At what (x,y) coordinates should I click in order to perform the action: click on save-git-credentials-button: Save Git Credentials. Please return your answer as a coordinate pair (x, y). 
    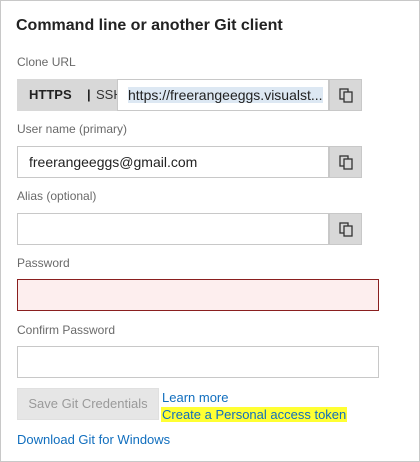
    Looking at the image, I should click on (88, 404).